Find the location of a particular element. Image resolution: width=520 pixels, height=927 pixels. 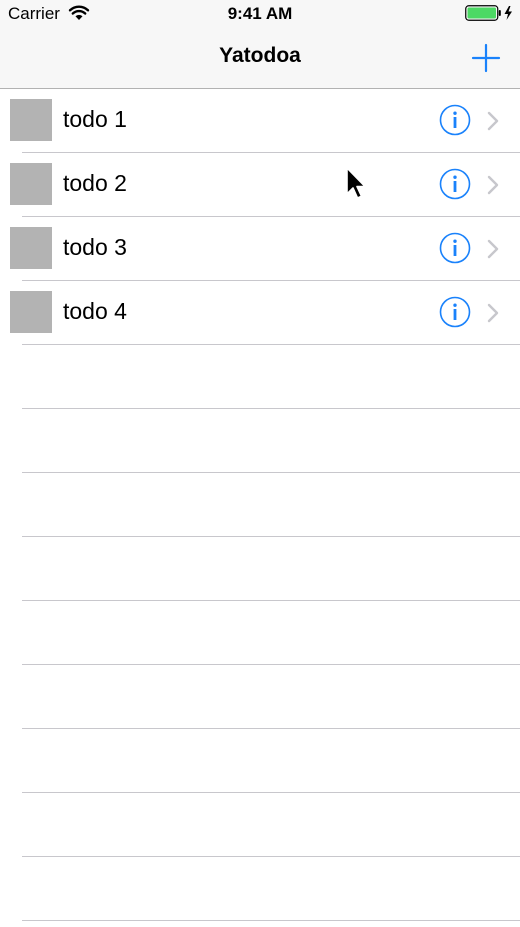

table-row: todo 2 is located at coordinates (260, 185).